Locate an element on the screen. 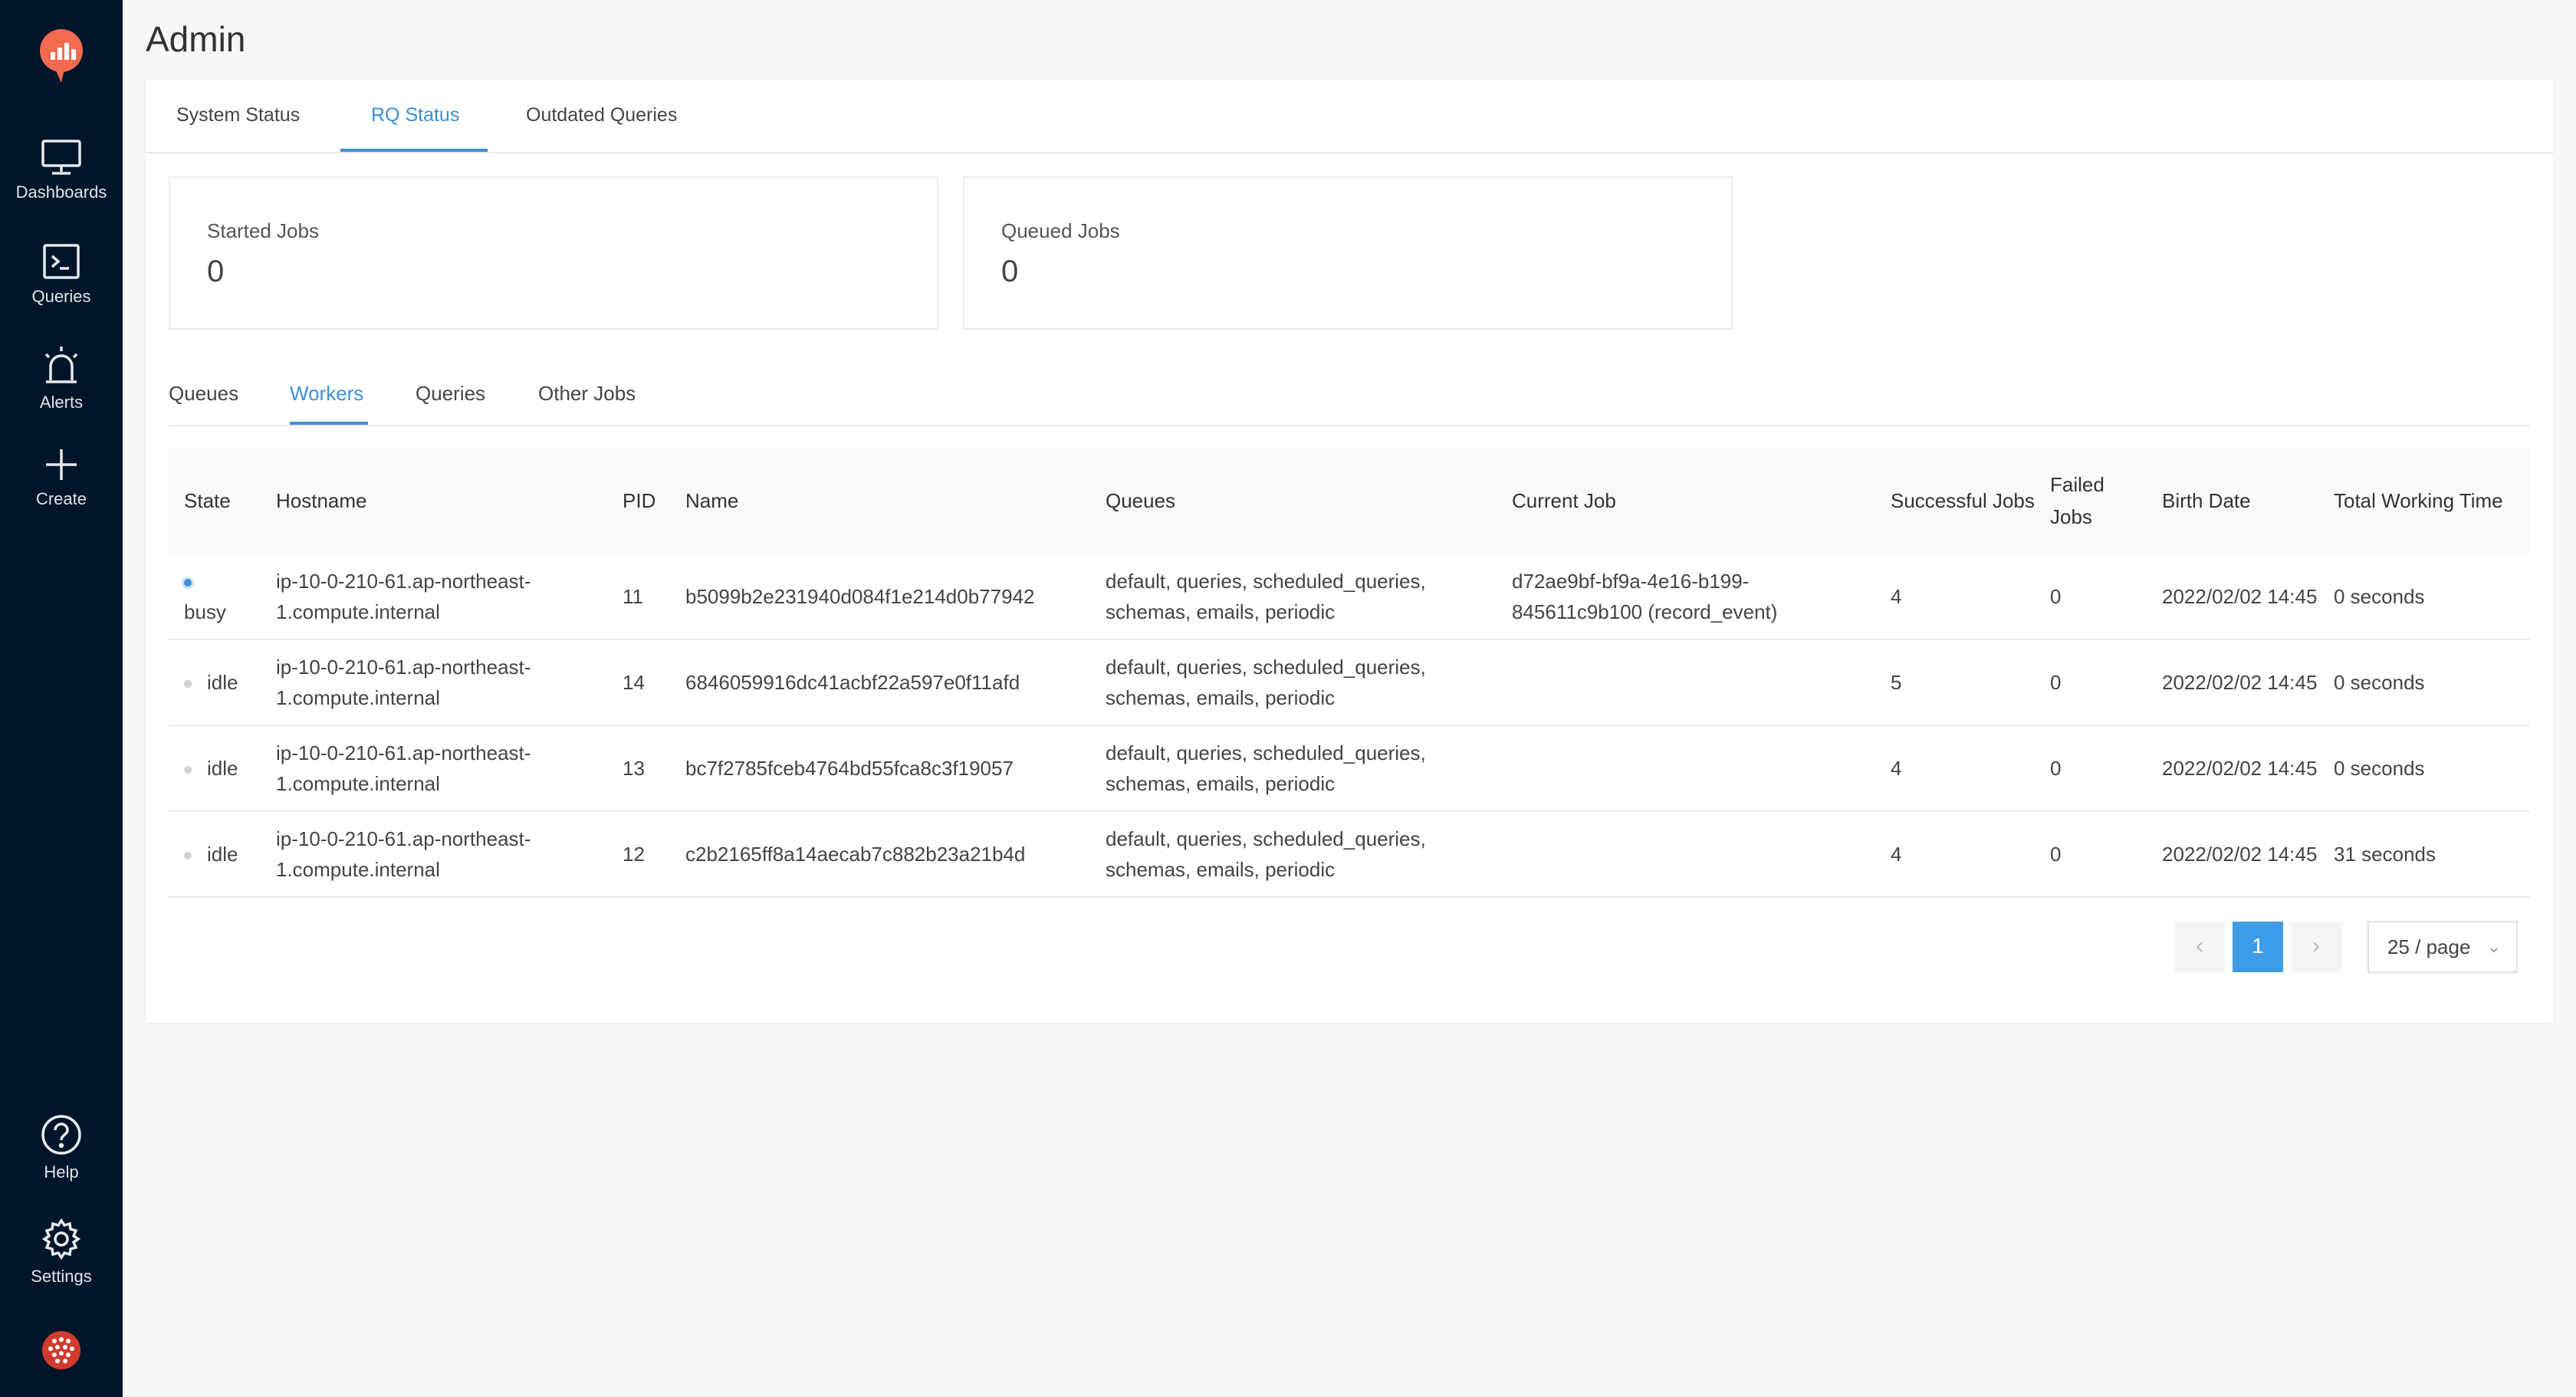 This screenshot has height=1397, width=2576. subtab-other-jobs: Other Jobs is located at coordinates (587, 394).